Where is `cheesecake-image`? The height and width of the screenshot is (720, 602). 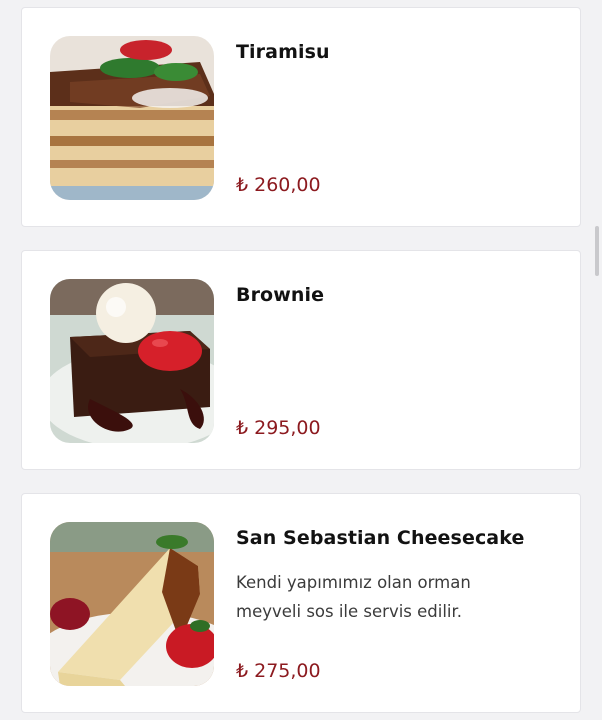
cheesecake-image is located at coordinates (132, 604).